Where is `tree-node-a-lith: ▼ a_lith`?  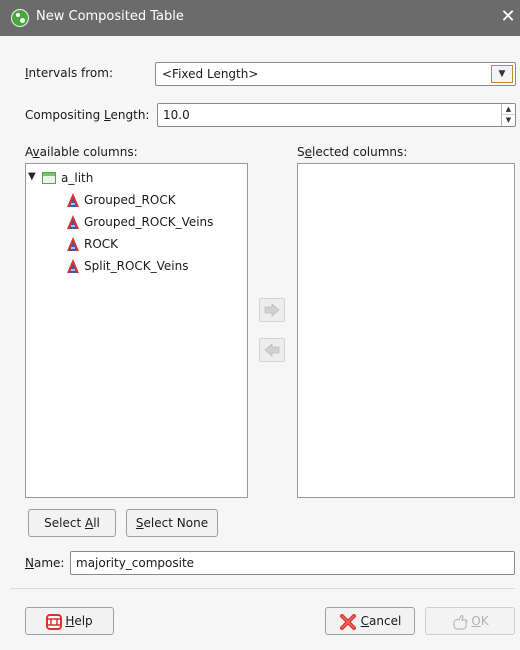
tree-node-a-lith: ▼ a_lith is located at coordinates (136, 178).